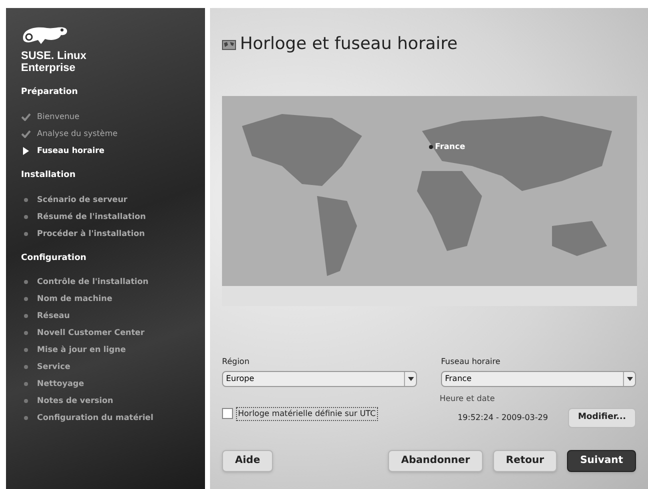  What do you see at coordinates (113, 234) in the screenshot?
I see `step-item: Procéder à l'installation` at bounding box center [113, 234].